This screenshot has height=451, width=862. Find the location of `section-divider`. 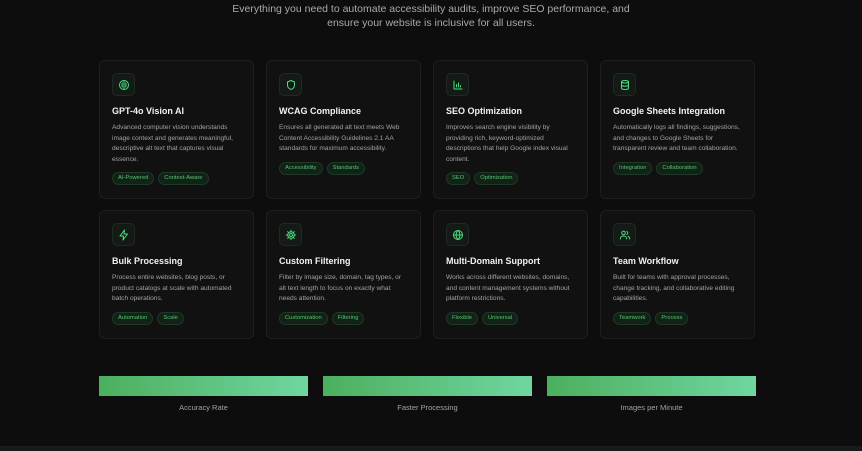

section-divider is located at coordinates (431, 448).